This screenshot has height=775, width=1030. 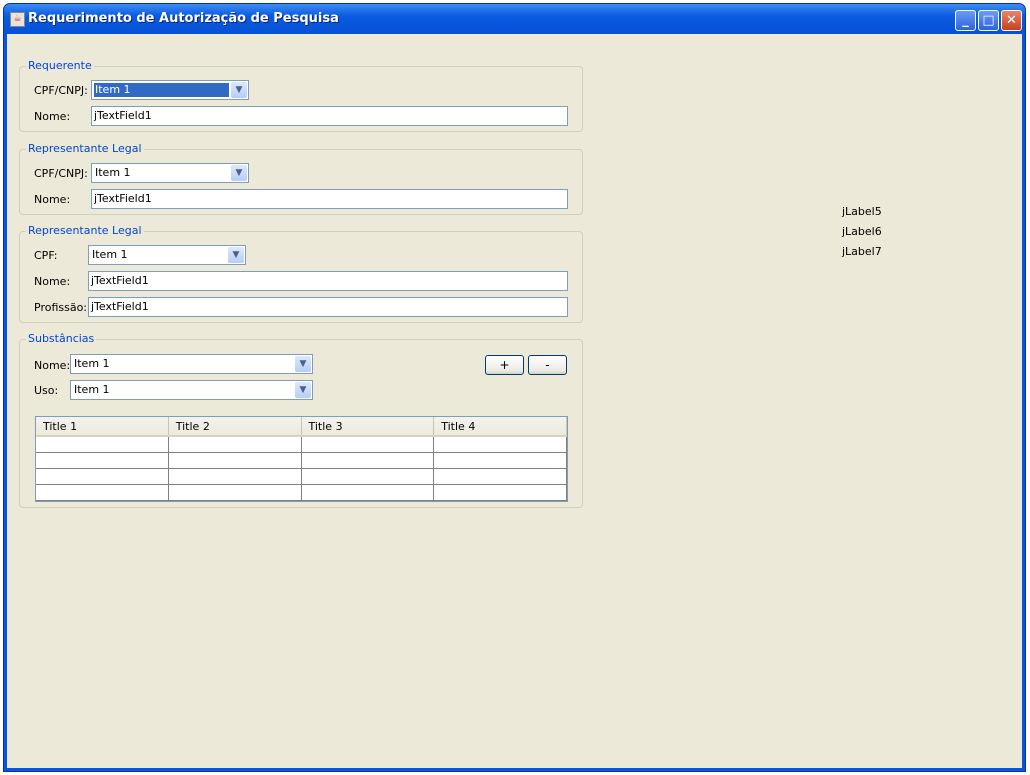 I want to click on panel-title: Requerente, so click(x=60, y=65).